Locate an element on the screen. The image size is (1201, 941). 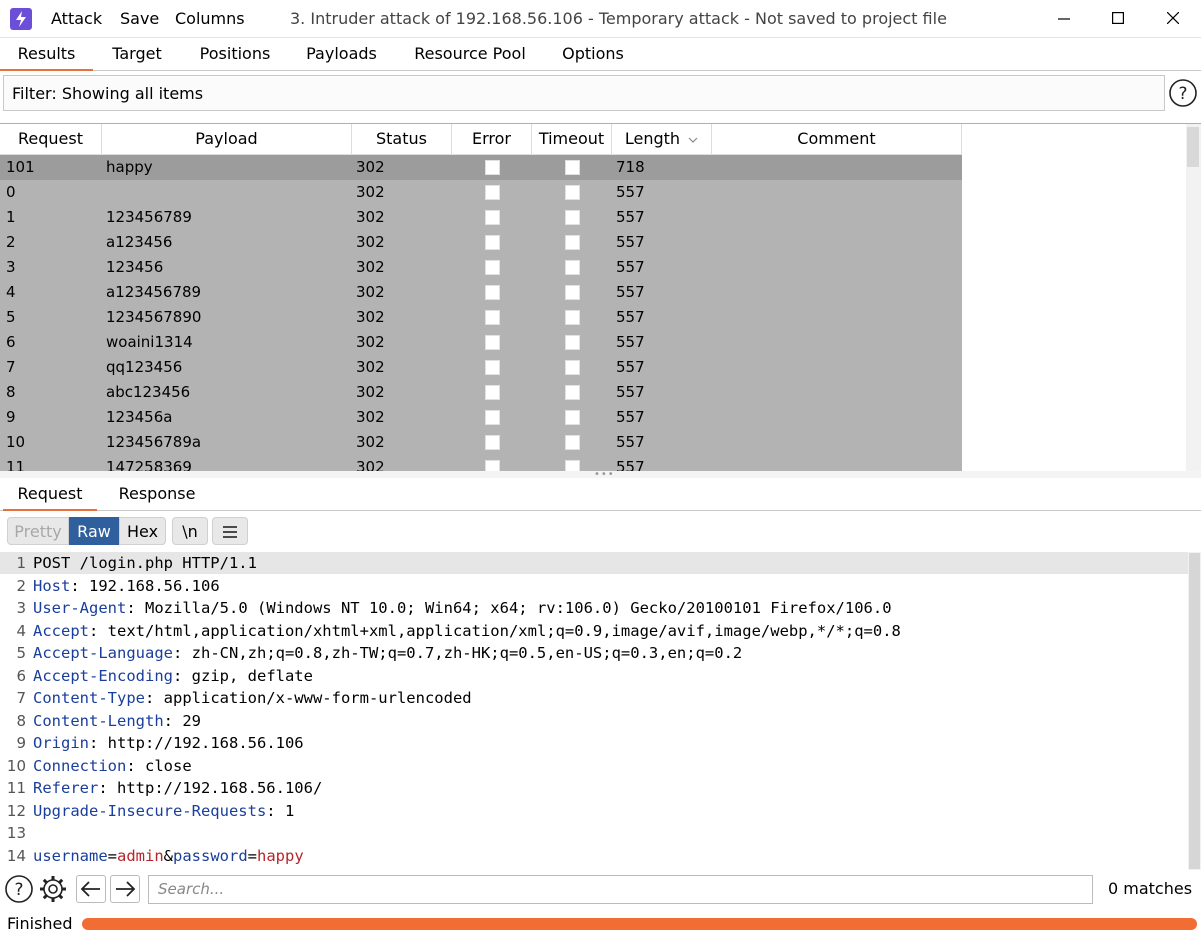
filter-text: Filter: Showing all items is located at coordinates (108, 93).